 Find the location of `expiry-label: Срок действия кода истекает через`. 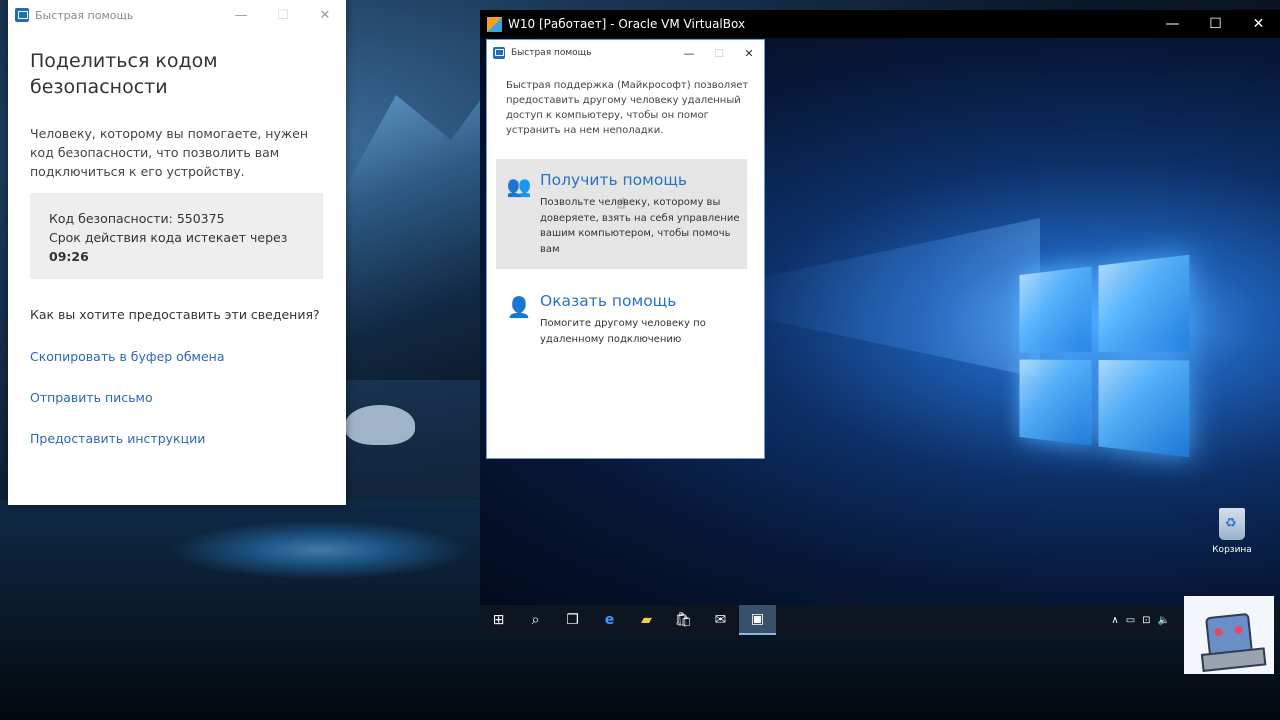

expiry-label: Срок действия кода истекает через is located at coordinates (168, 237).